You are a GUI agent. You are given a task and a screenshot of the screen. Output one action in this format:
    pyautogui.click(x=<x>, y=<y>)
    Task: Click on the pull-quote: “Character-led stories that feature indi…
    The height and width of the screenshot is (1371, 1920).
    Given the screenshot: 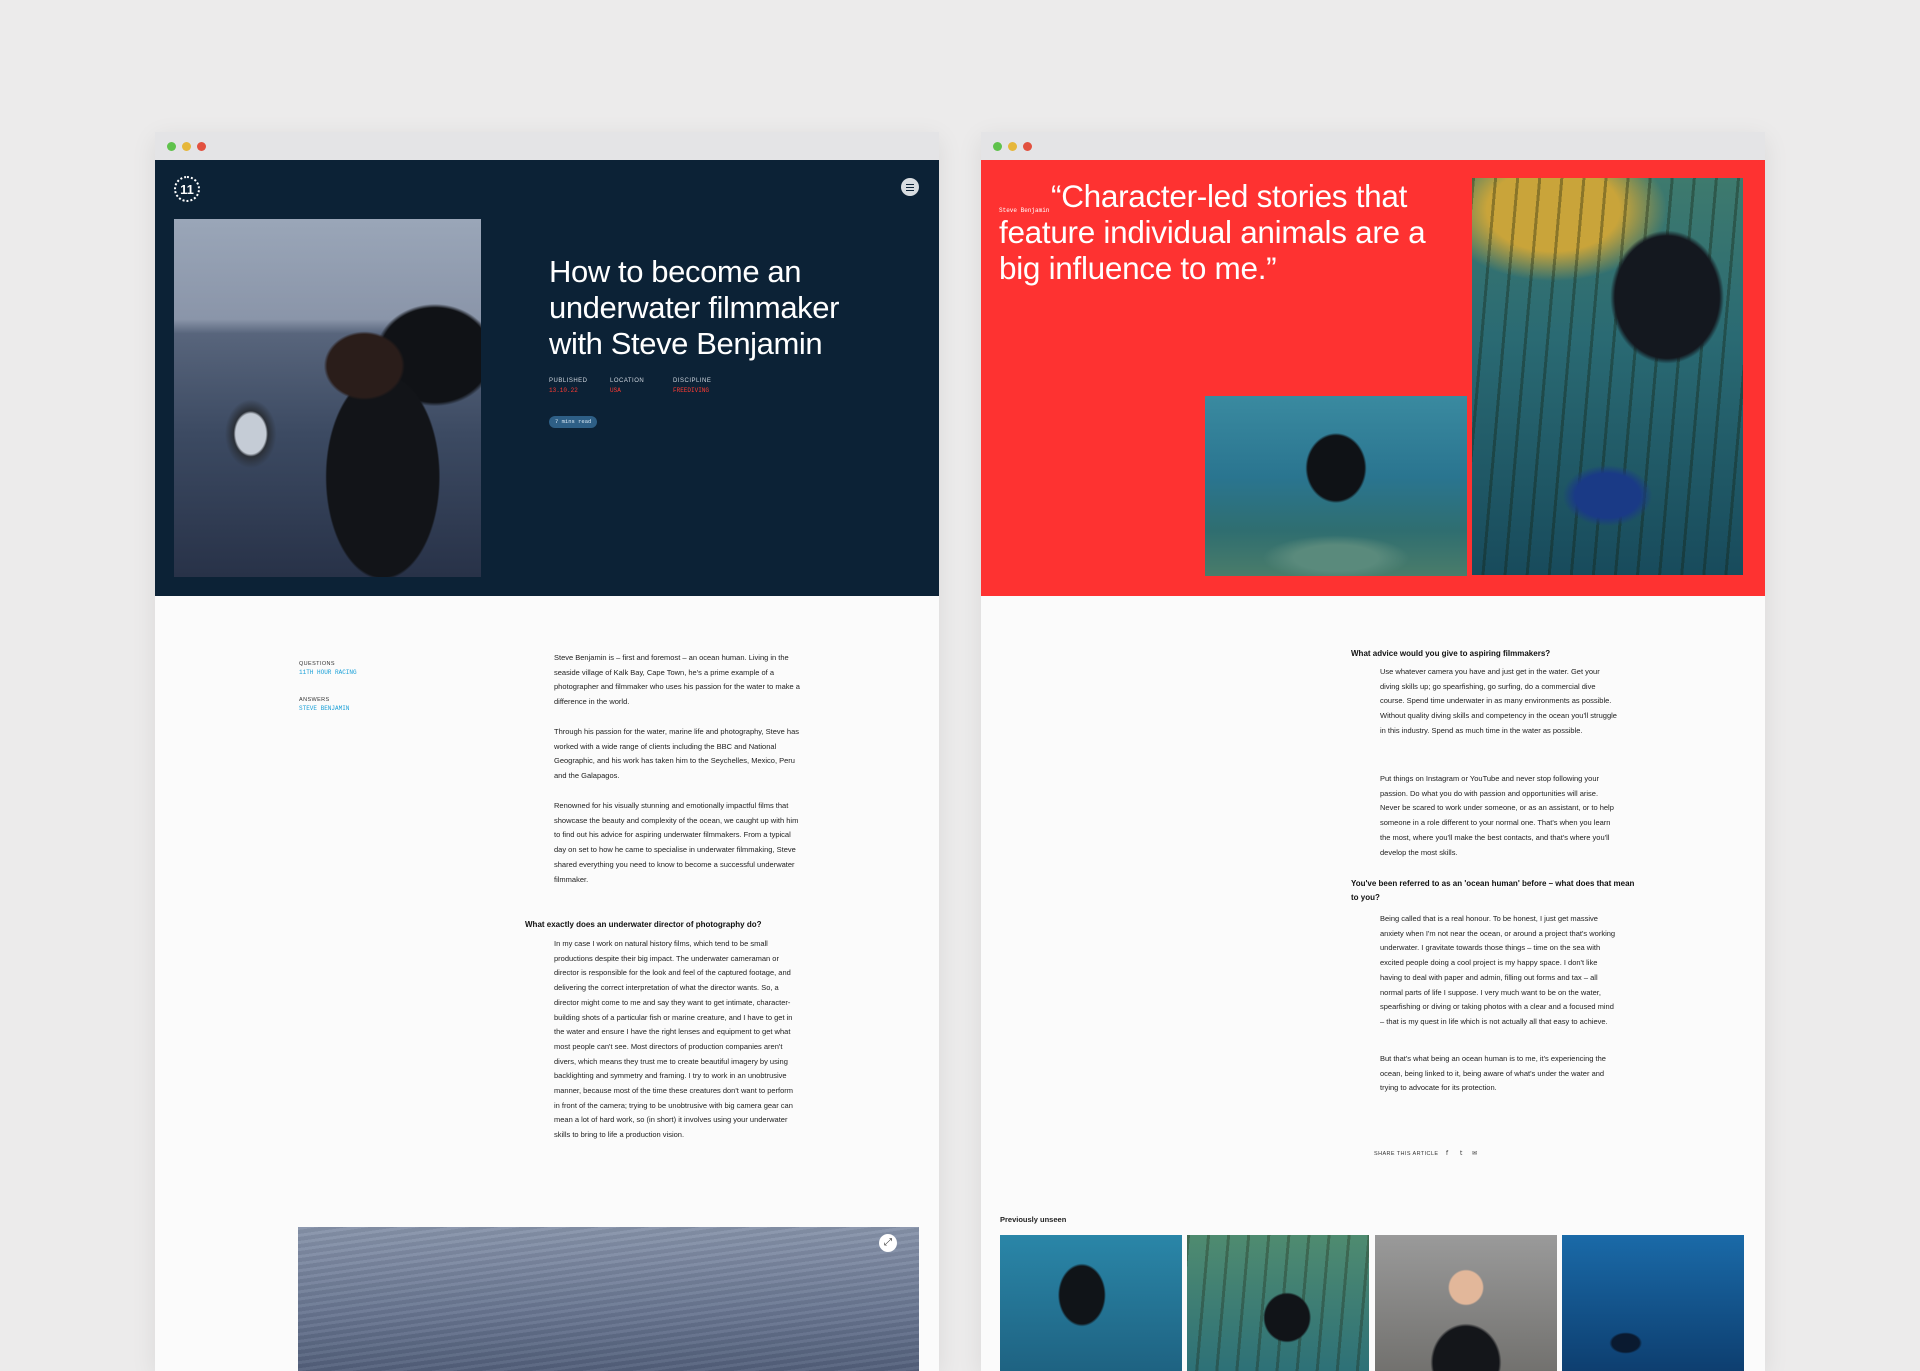 What is the action you would take?
    pyautogui.click(x=1212, y=232)
    